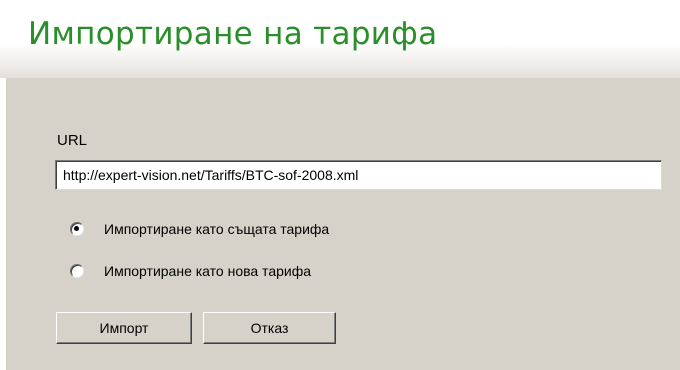 This screenshot has height=370, width=680. What do you see at coordinates (233, 34) in the screenshot?
I see `dialog-title: Импортиране на тарифа` at bounding box center [233, 34].